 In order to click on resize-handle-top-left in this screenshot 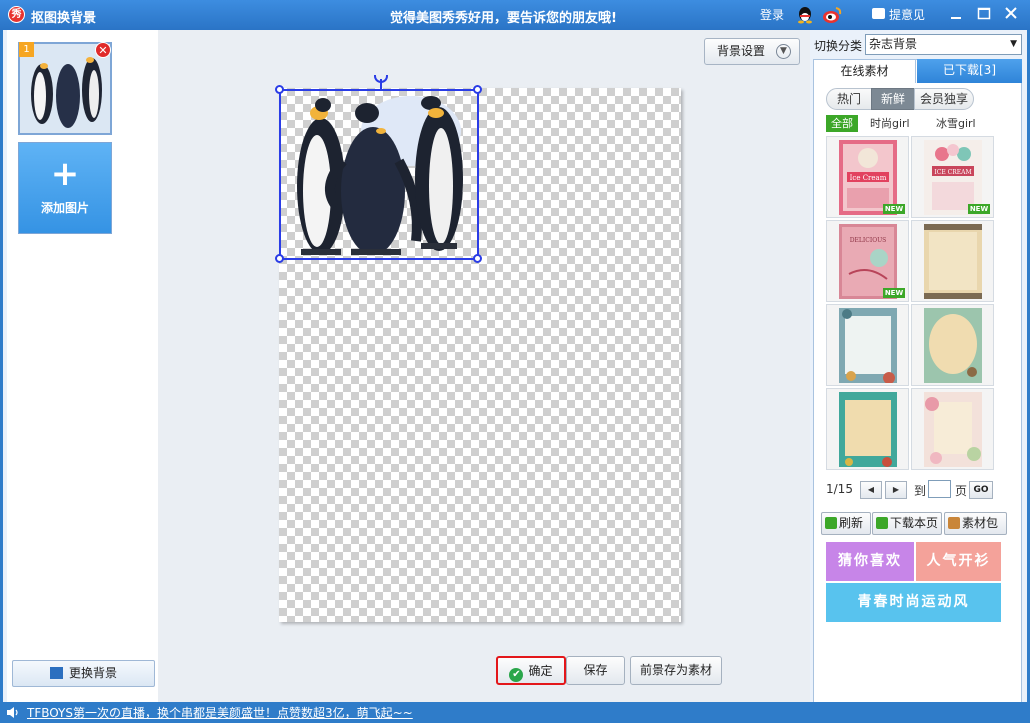, I will do `click(279, 89)`.